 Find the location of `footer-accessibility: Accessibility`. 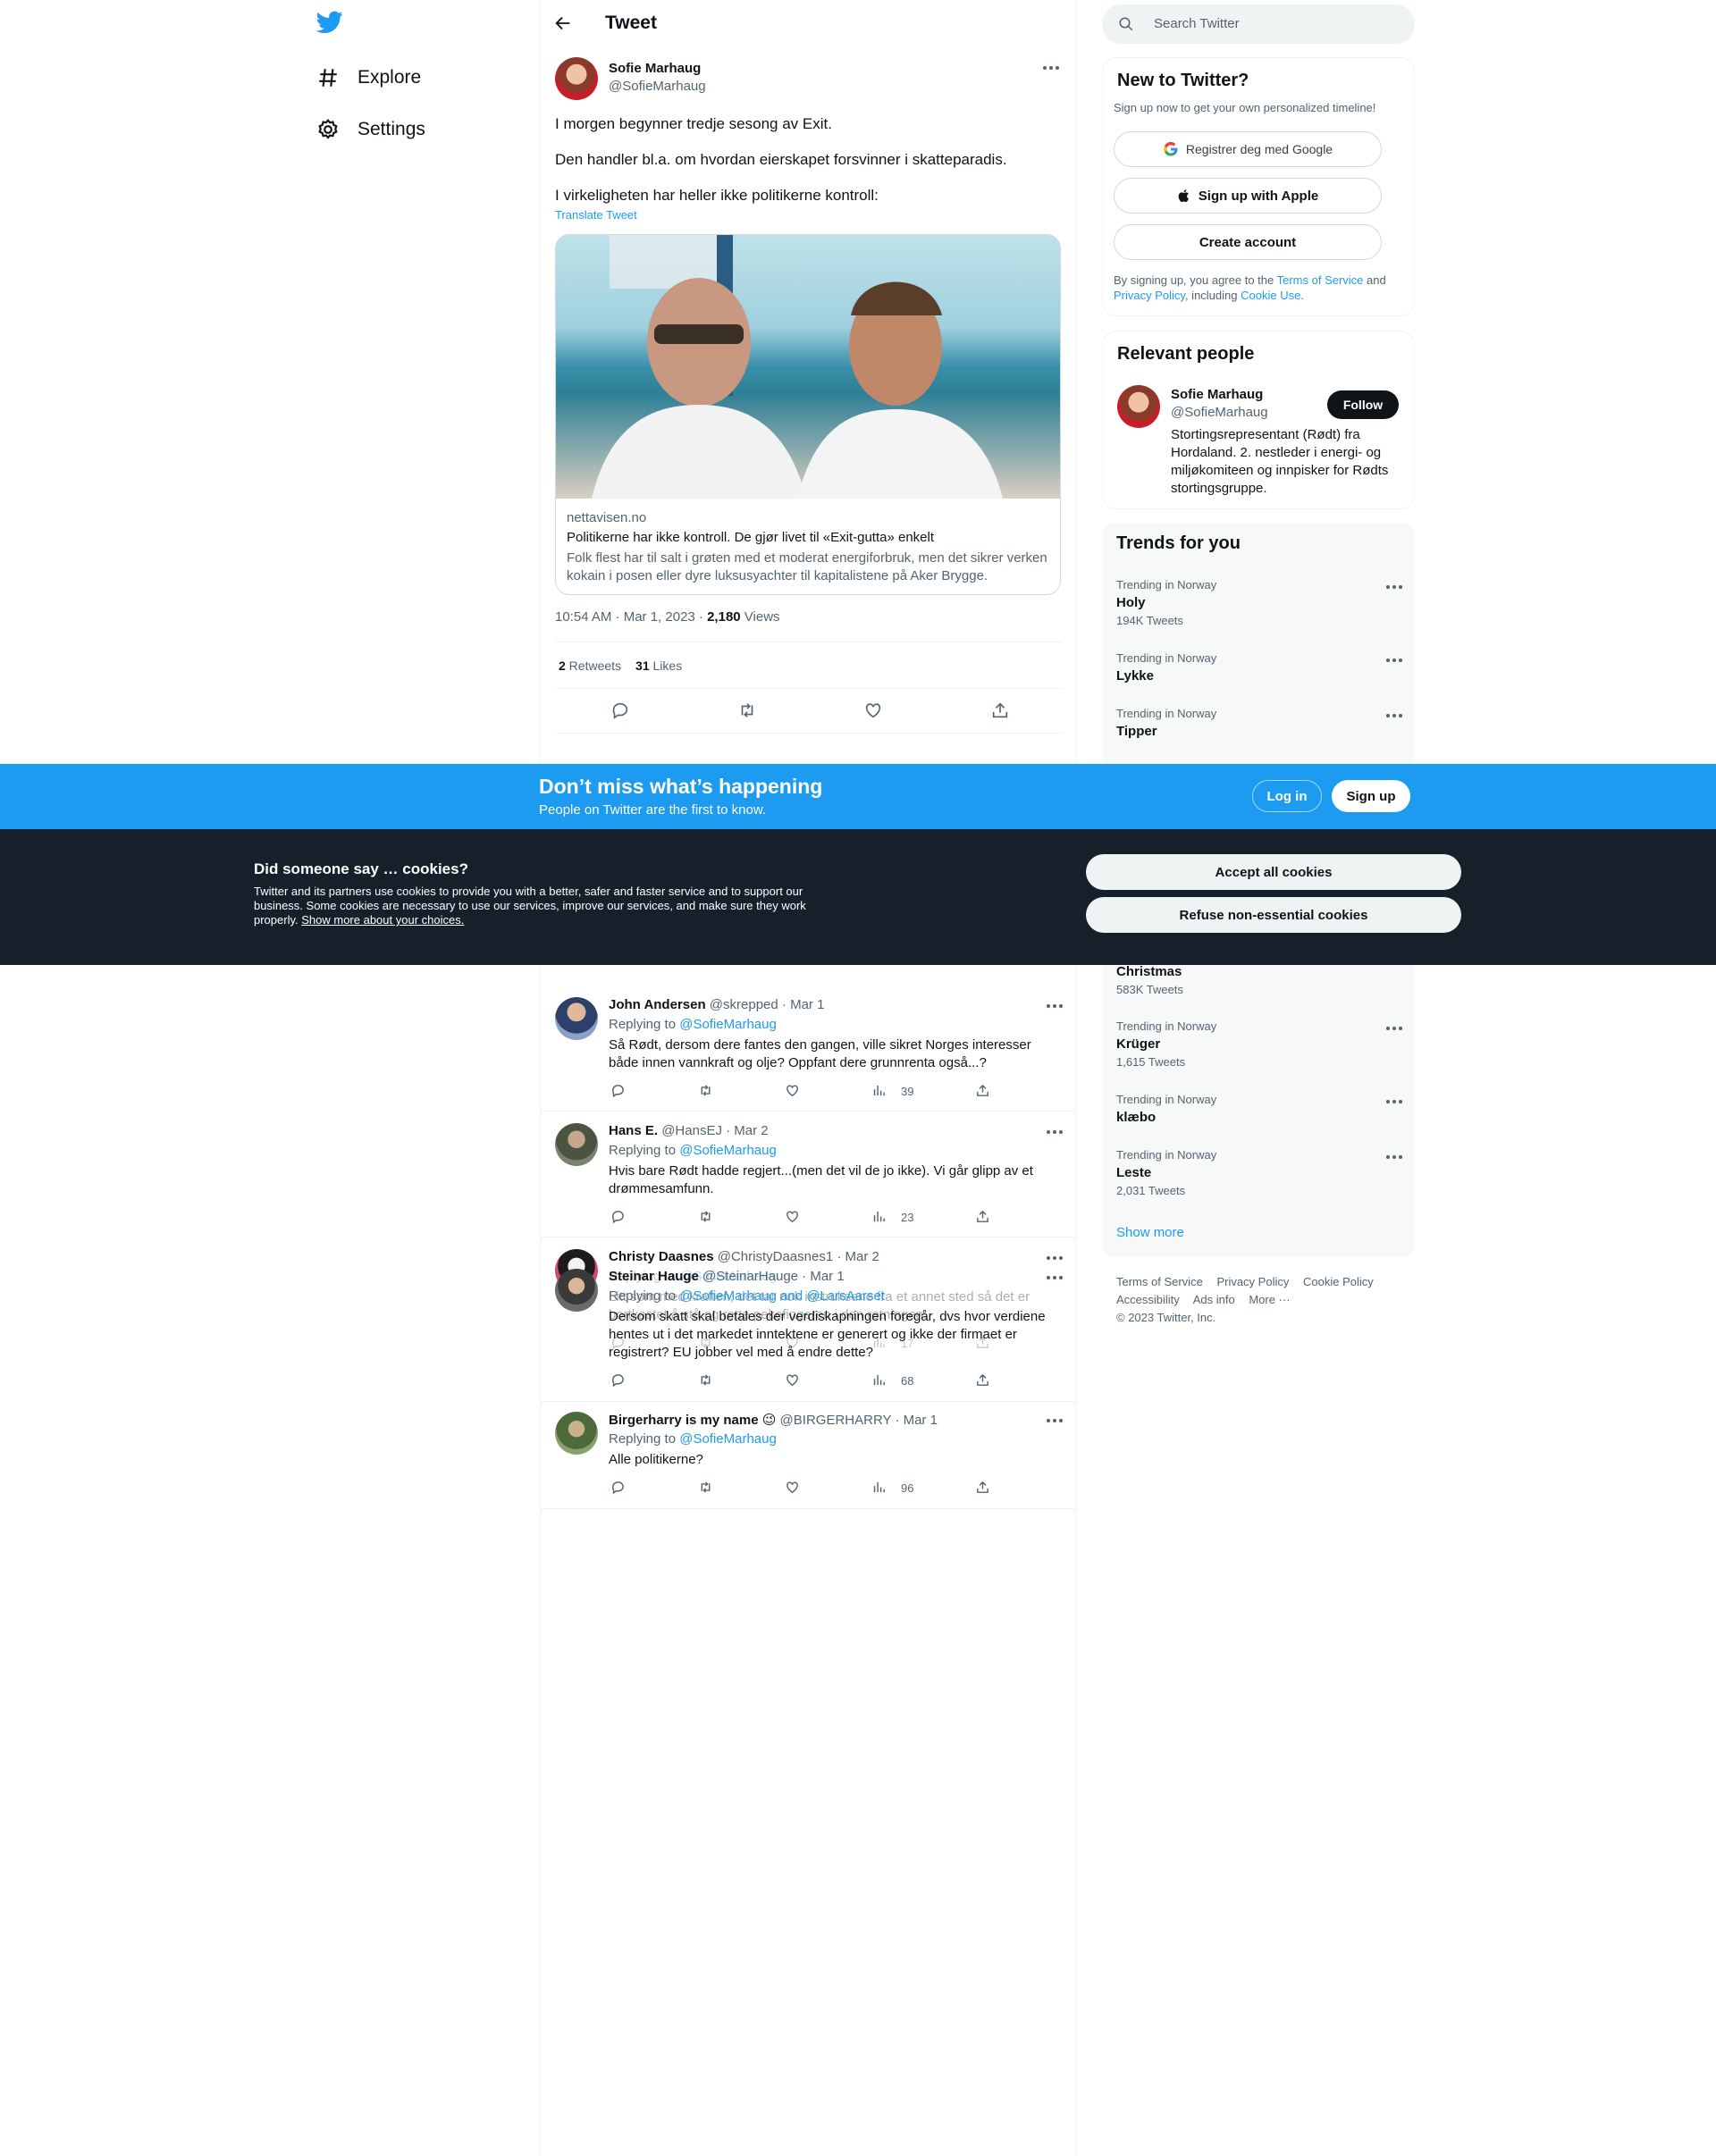

footer-accessibility: Accessibility is located at coordinates (1148, 1300).